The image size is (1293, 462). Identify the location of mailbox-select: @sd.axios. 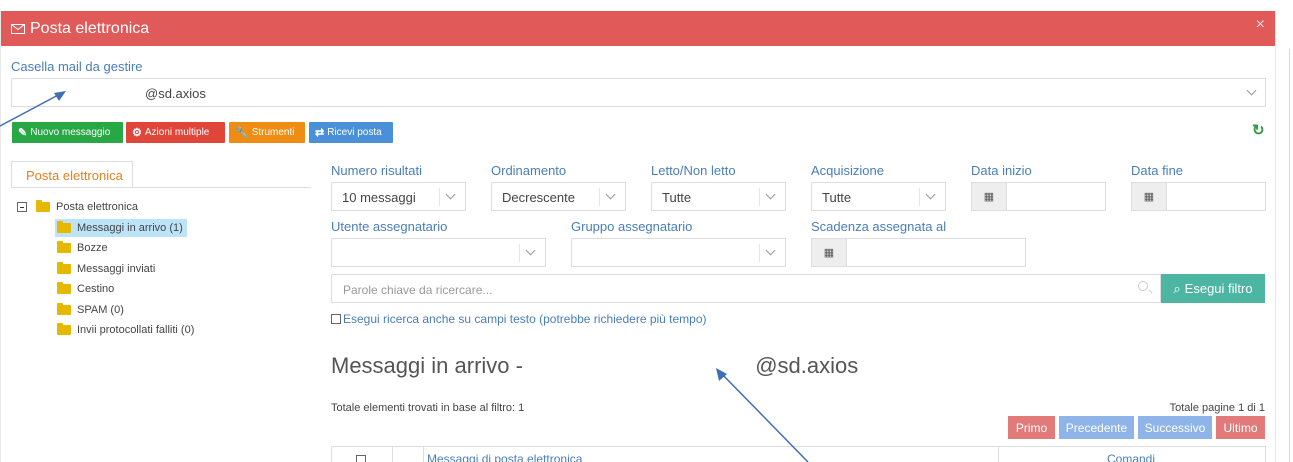
(638, 92).